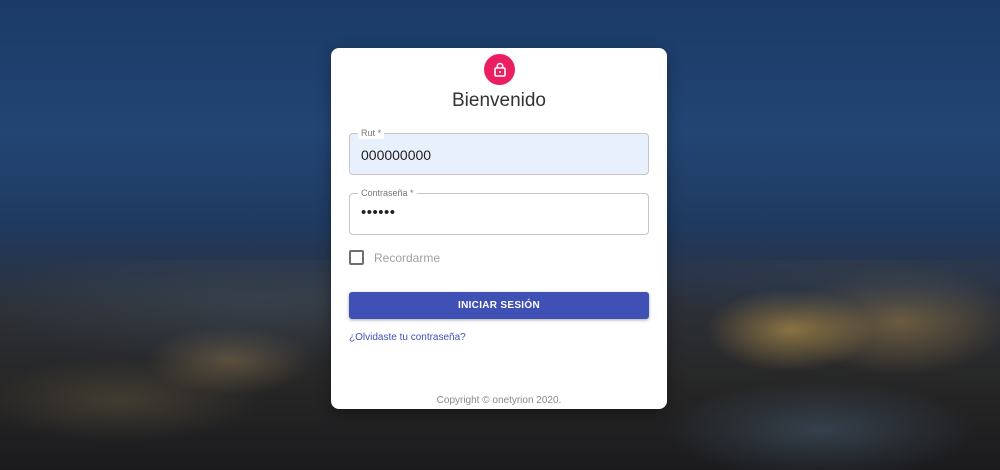  Describe the element at coordinates (407, 258) in the screenshot. I see `remember-label: Recordarme` at that location.